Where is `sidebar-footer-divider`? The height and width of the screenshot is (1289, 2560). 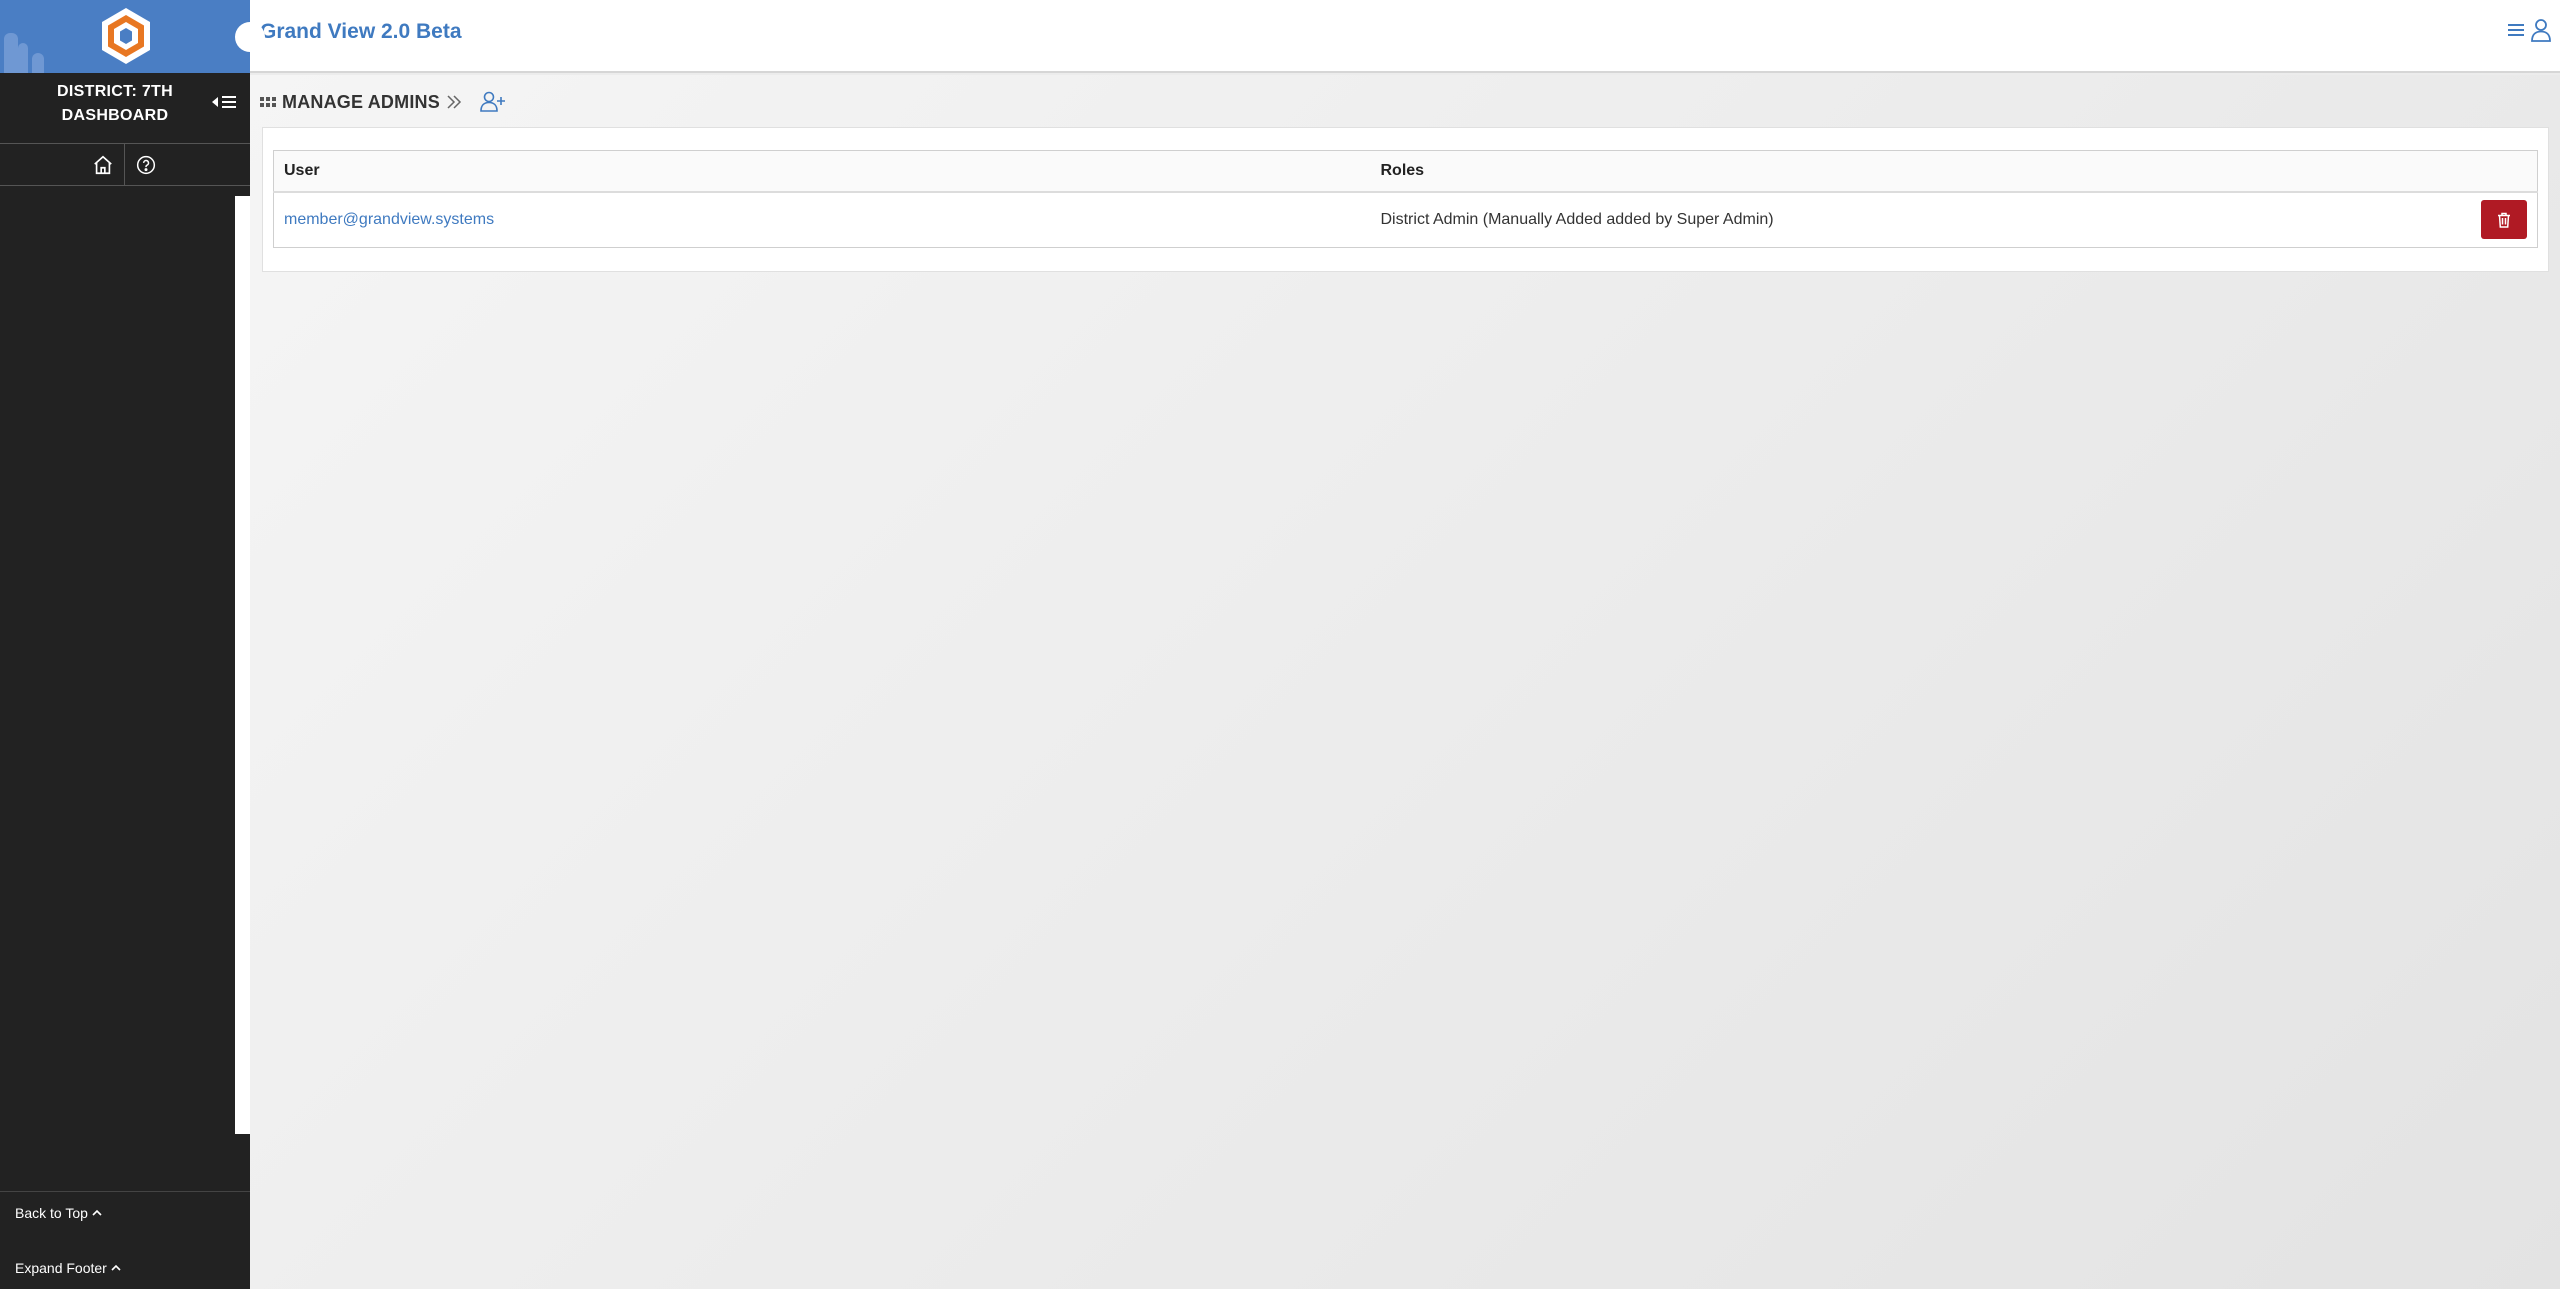 sidebar-footer-divider is located at coordinates (125, 1191).